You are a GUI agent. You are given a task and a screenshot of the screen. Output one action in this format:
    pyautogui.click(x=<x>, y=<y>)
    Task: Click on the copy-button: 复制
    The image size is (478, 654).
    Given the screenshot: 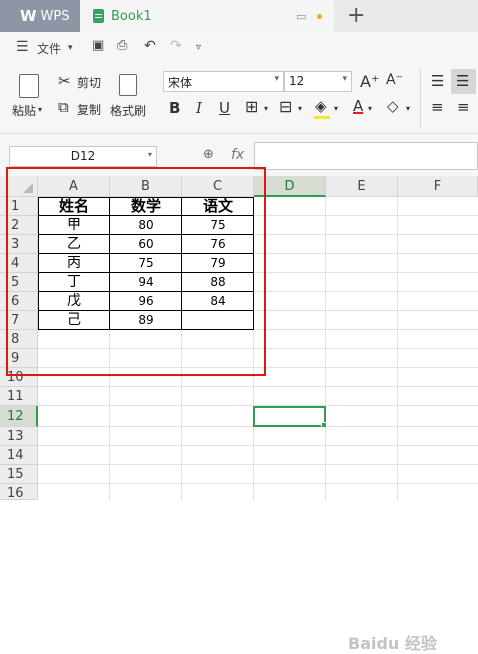 What is the action you would take?
    pyautogui.click(x=89, y=109)
    